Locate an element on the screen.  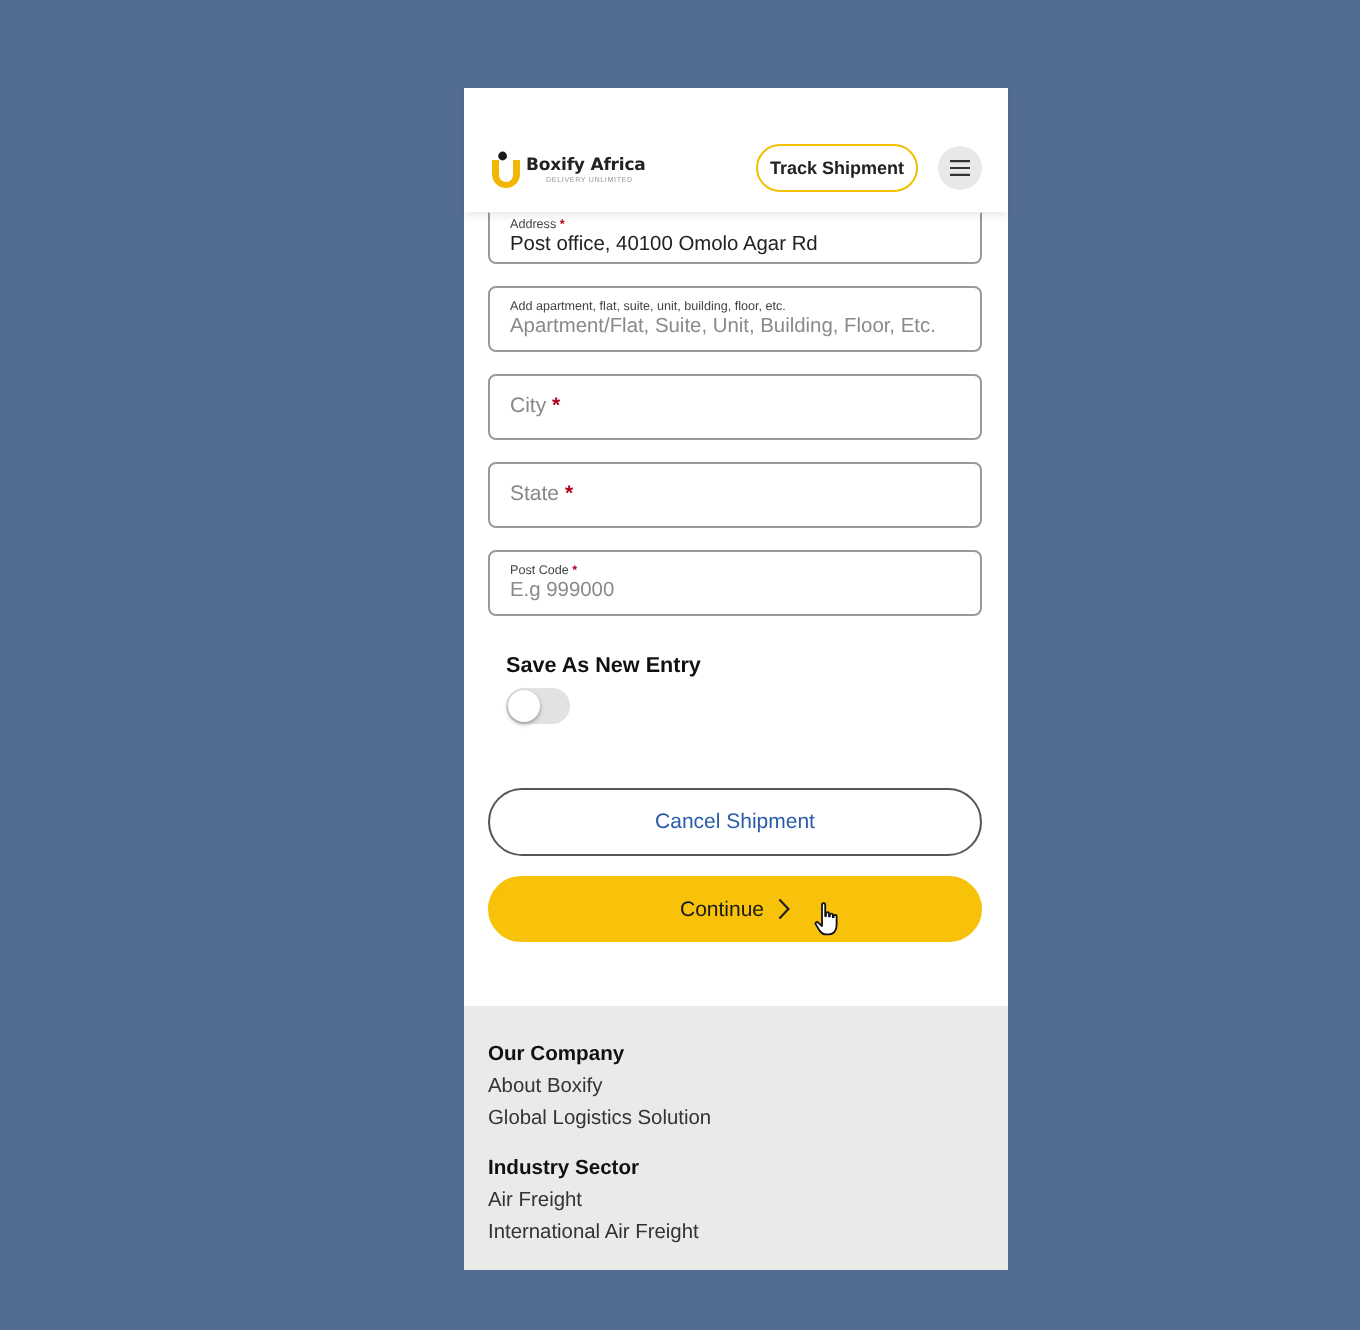
menu-button is located at coordinates (960, 168).